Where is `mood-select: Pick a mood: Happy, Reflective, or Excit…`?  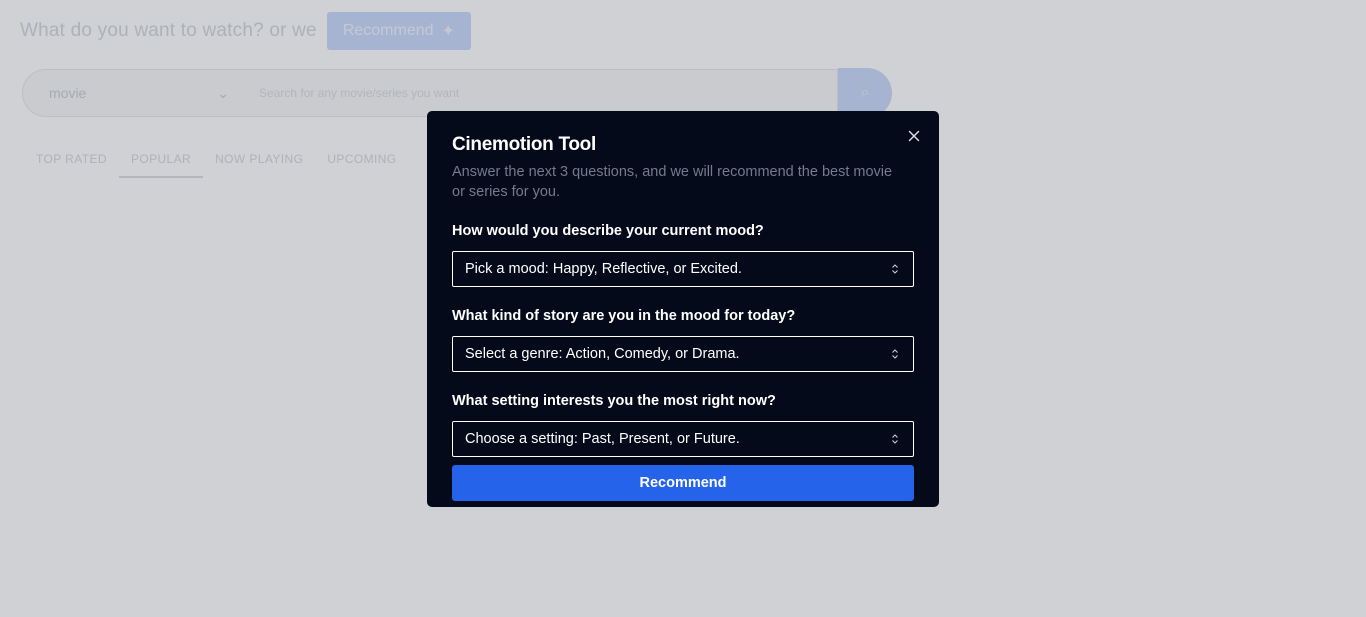 mood-select: Pick a mood: Happy, Reflective, or Excit… is located at coordinates (683, 269).